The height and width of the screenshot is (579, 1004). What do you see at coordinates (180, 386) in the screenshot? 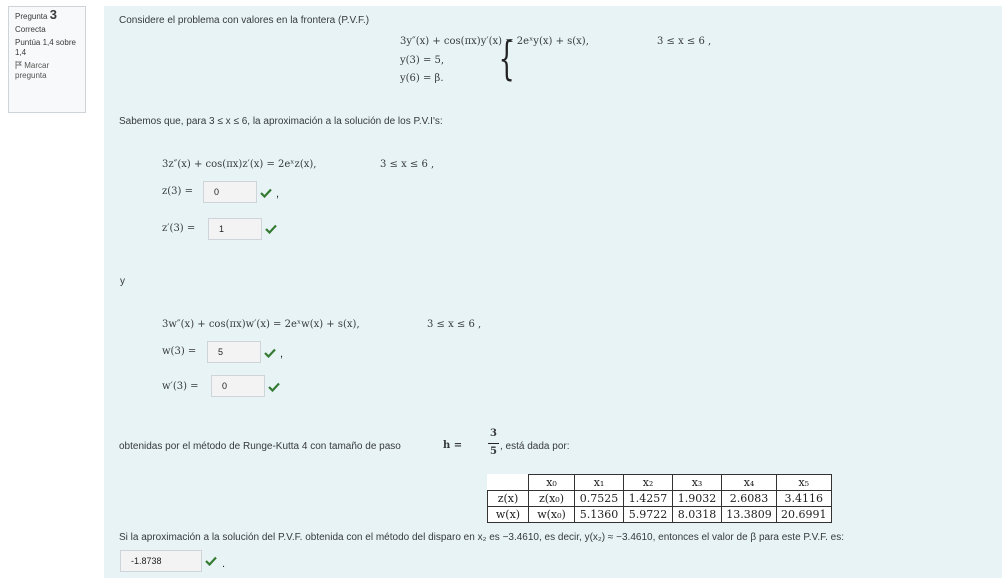
I see `ivp2-cond2-label: w′(3) =` at bounding box center [180, 386].